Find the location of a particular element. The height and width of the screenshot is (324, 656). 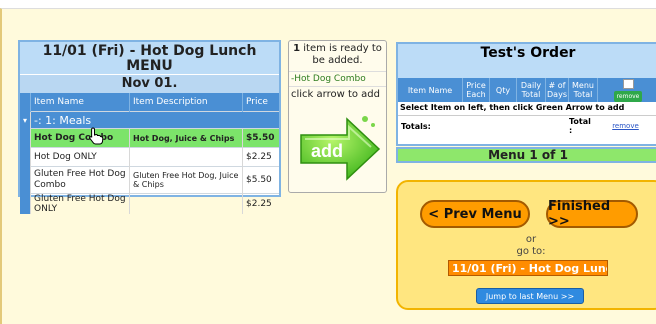

group-row-meals: ▾ -: 1: Meals is located at coordinates (149, 120).